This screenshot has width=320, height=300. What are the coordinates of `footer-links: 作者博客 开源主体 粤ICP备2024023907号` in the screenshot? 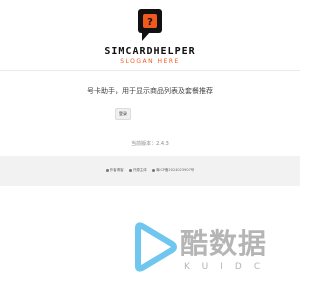 It's located at (150, 170).